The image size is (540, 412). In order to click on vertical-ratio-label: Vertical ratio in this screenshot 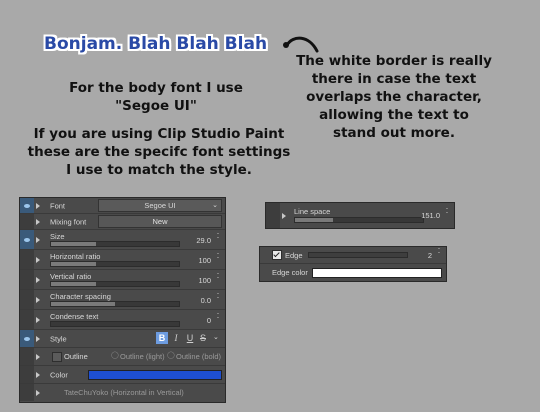, I will do `click(71, 276)`.